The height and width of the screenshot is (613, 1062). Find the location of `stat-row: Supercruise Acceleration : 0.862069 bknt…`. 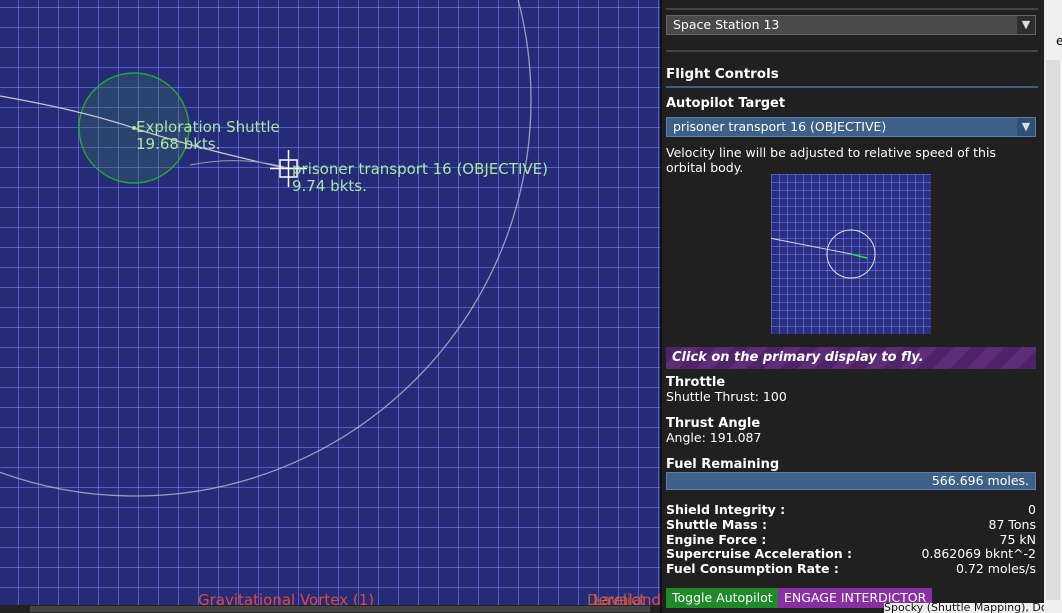

stat-row: Supercruise Acceleration : 0.862069 bknt… is located at coordinates (851, 553).